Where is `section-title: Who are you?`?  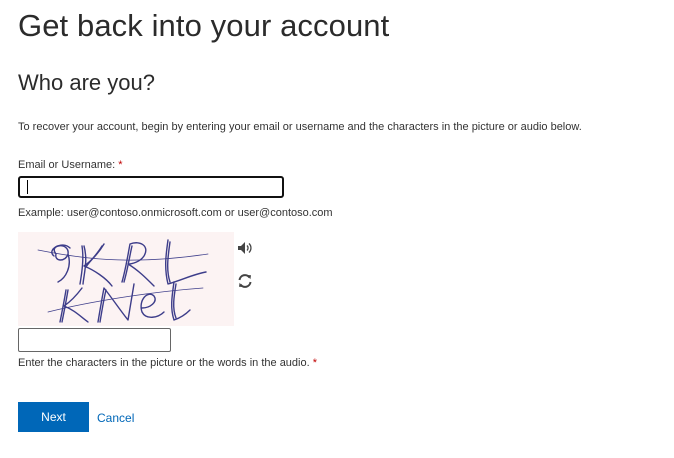
section-title: Who are you? is located at coordinates (86, 82).